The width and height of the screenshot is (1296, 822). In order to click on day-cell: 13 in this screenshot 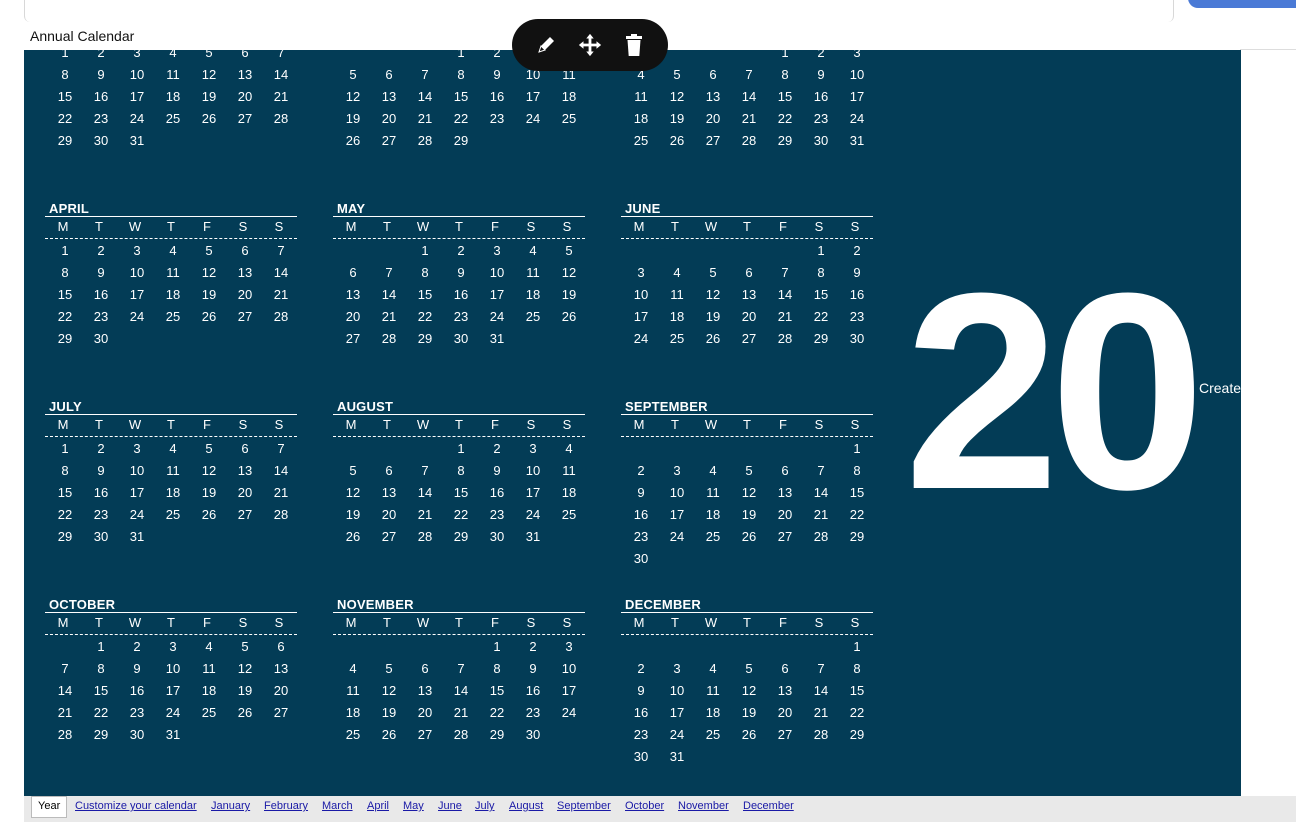, I will do `click(245, 272)`.